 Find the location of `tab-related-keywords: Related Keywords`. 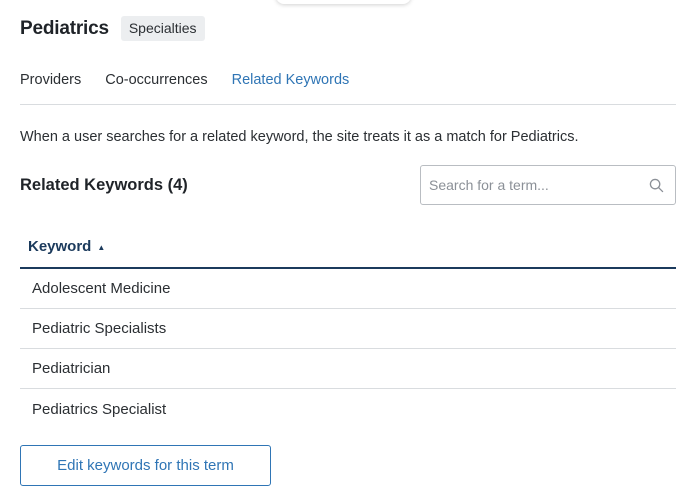

tab-related-keywords: Related Keywords is located at coordinates (291, 80).